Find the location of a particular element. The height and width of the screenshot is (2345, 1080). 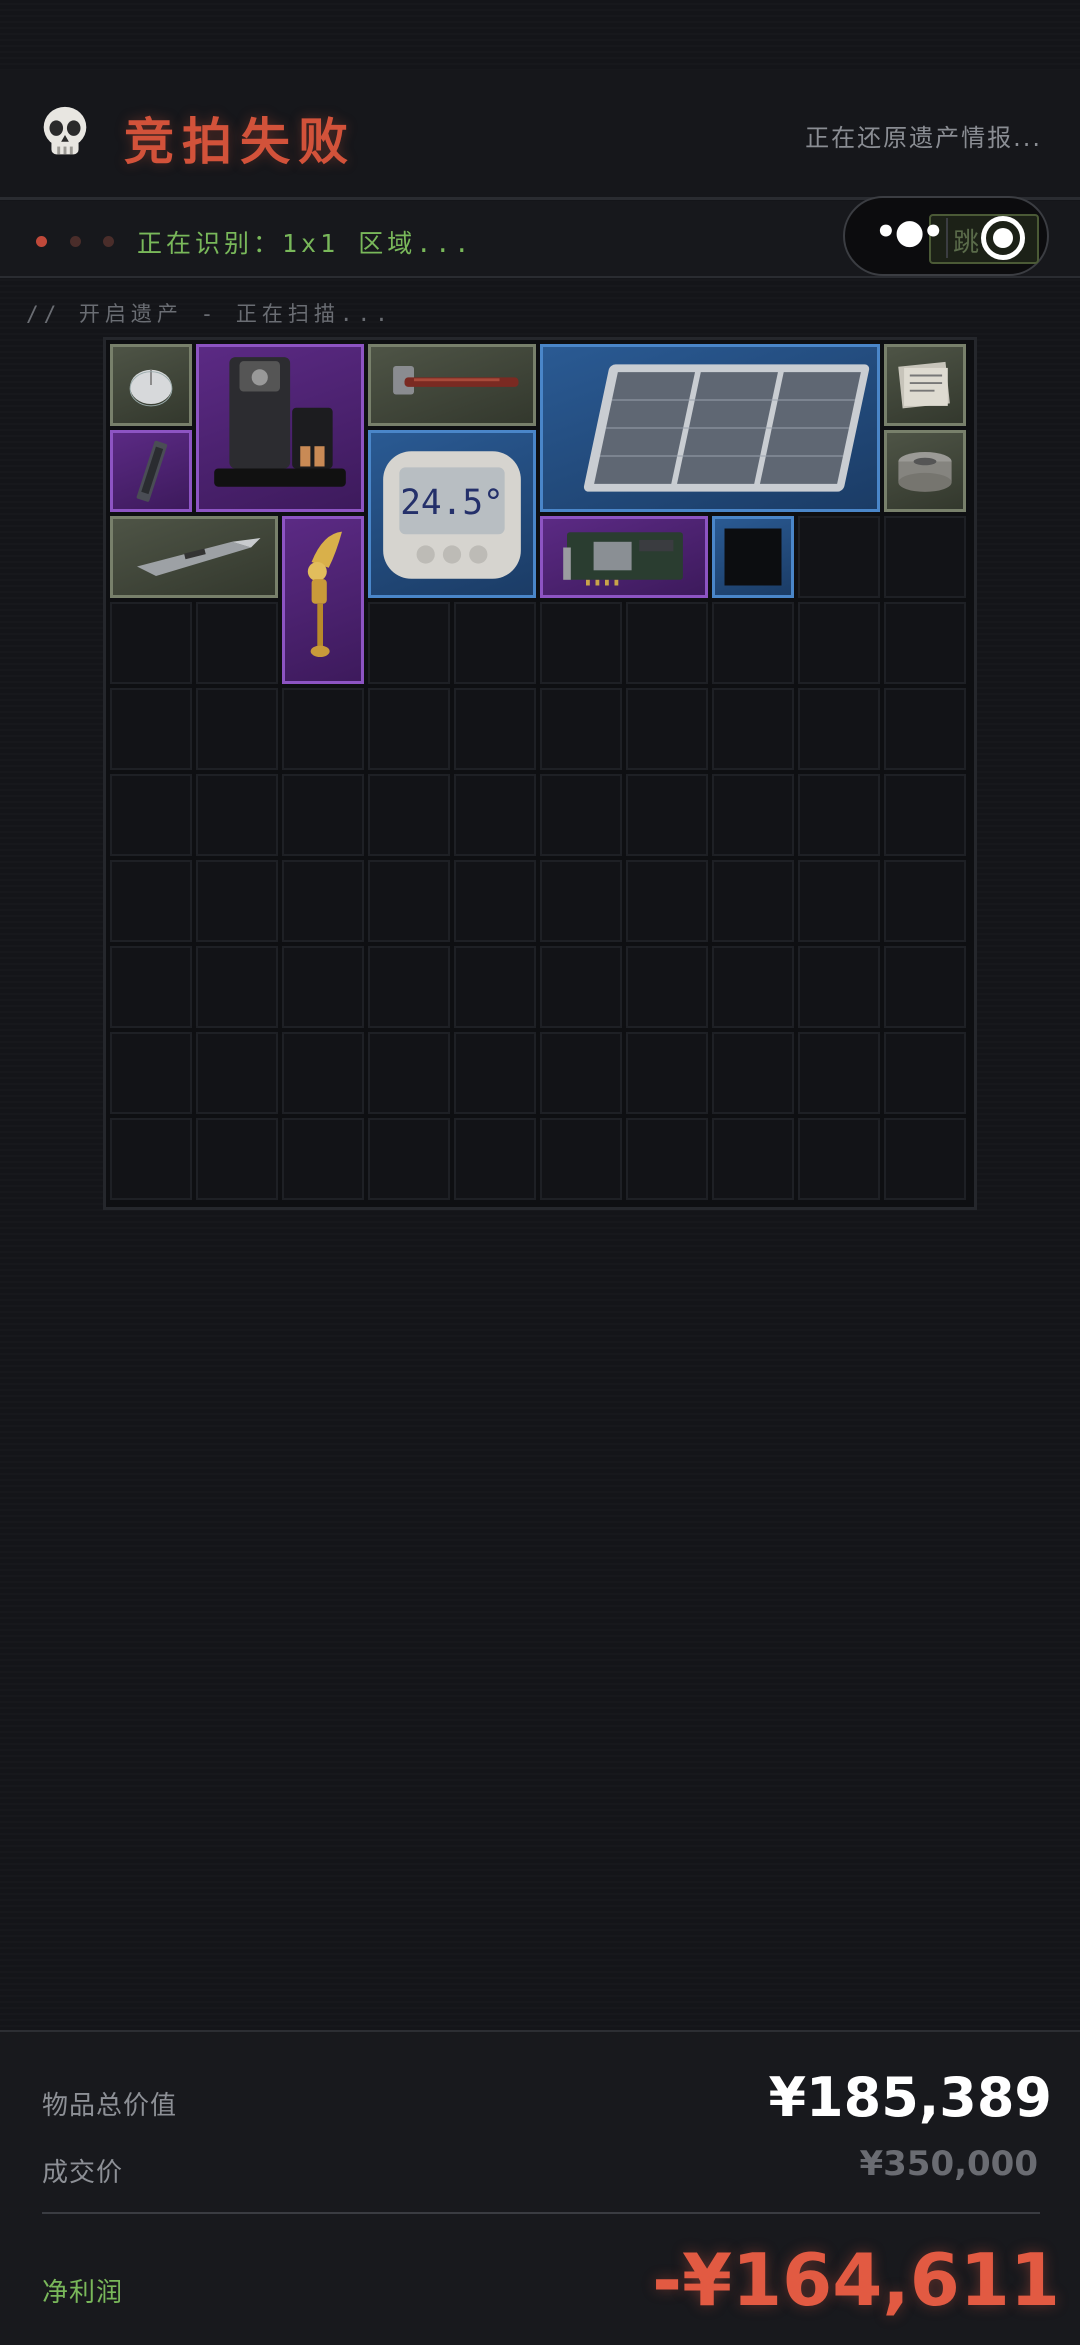

item-hammer is located at coordinates (452, 385).